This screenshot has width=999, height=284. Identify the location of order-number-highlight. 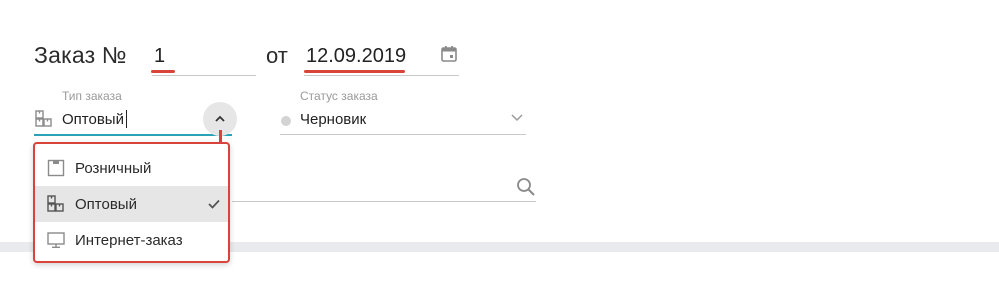
(163, 71).